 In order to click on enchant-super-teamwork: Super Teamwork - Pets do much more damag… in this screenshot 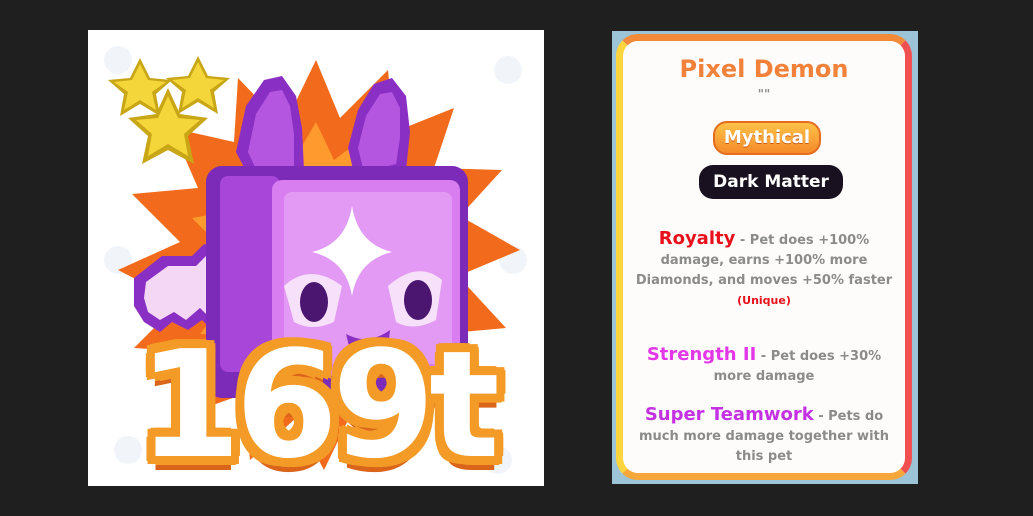, I will do `click(764, 436)`.